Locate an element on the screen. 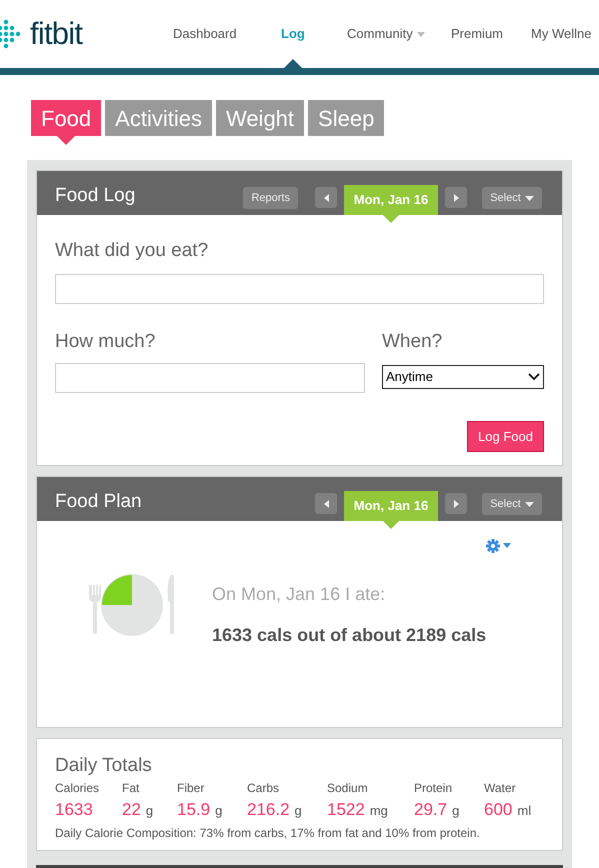 This screenshot has width=599, height=868. nutrient-value: 1633 is located at coordinates (74, 810).